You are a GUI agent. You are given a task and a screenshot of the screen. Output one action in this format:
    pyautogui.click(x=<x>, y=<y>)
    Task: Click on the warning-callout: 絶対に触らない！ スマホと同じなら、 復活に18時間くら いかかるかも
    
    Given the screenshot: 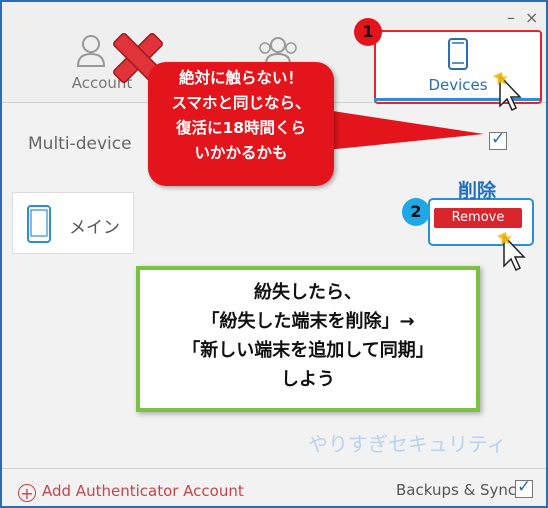 What is the action you would take?
    pyautogui.click(x=241, y=124)
    